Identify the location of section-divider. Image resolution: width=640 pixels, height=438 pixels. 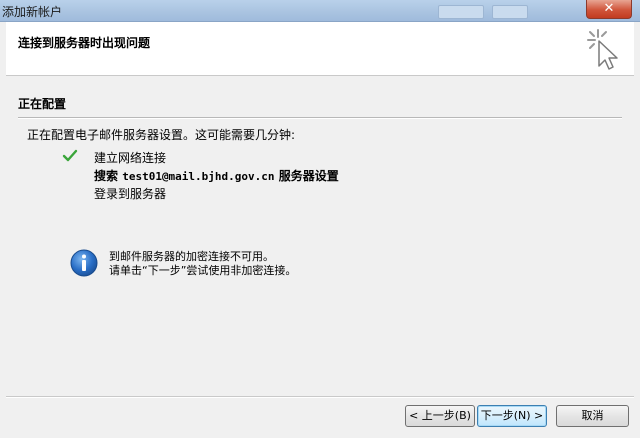
(320, 118).